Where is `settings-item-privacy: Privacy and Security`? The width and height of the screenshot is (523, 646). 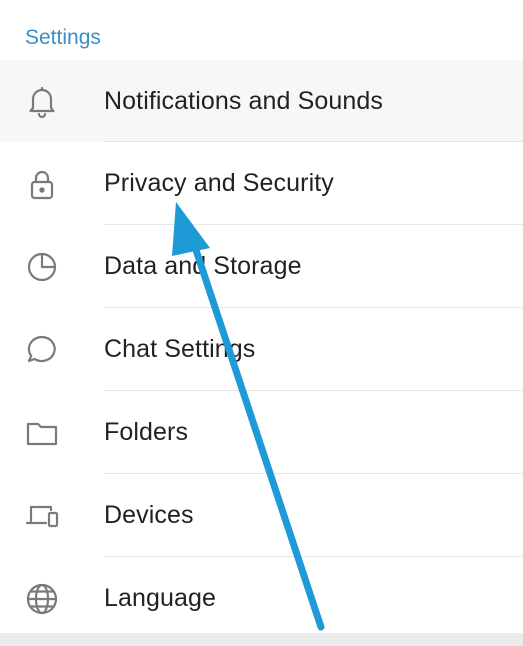
settings-item-privacy: Privacy and Security is located at coordinates (261, 183).